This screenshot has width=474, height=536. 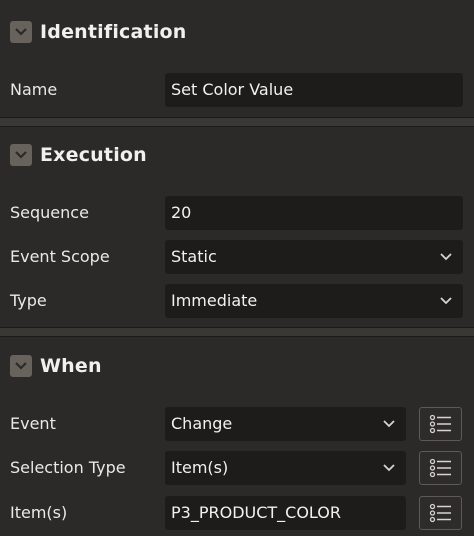 What do you see at coordinates (60, 256) in the screenshot?
I see `event-scope-label: Event Scope` at bounding box center [60, 256].